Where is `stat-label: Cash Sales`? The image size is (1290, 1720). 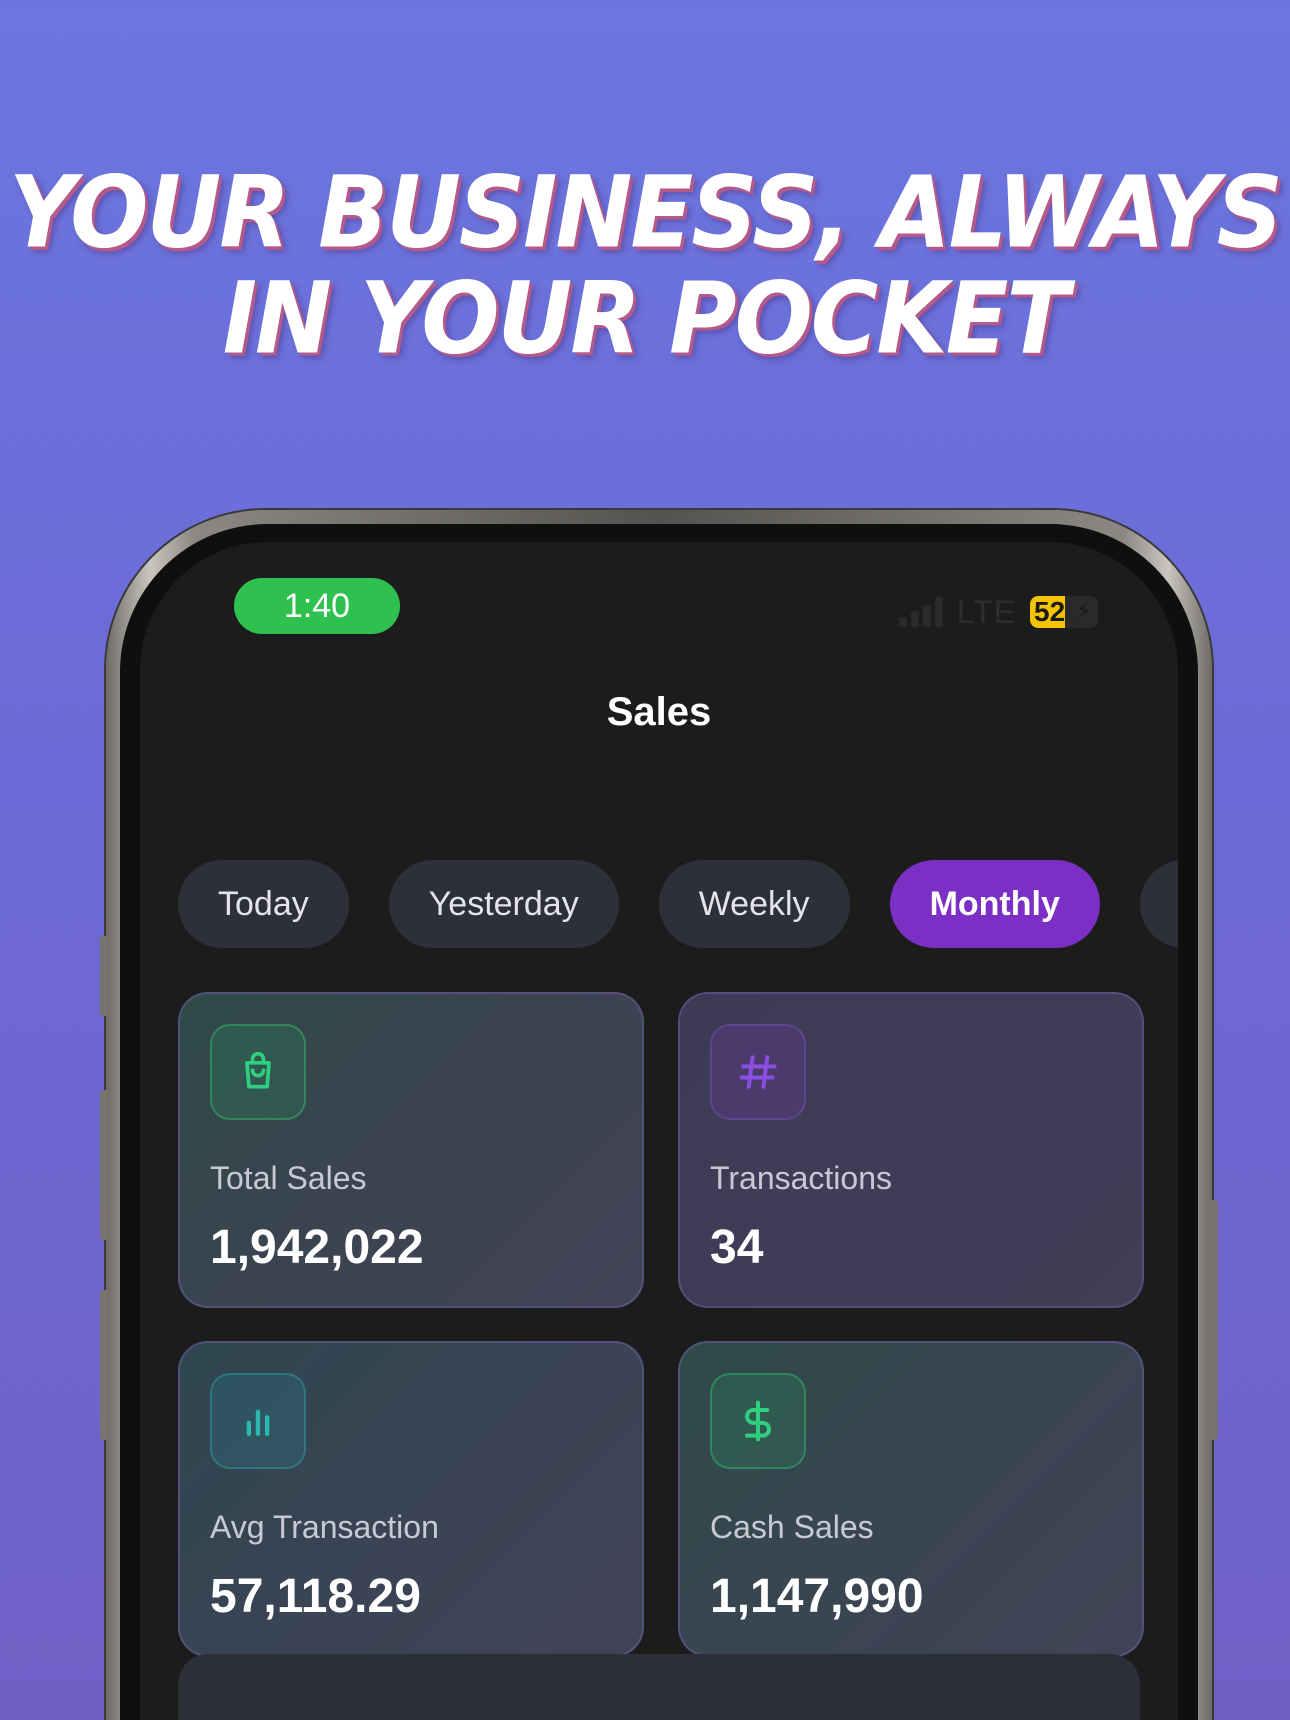
stat-label: Cash Sales is located at coordinates (792, 1527).